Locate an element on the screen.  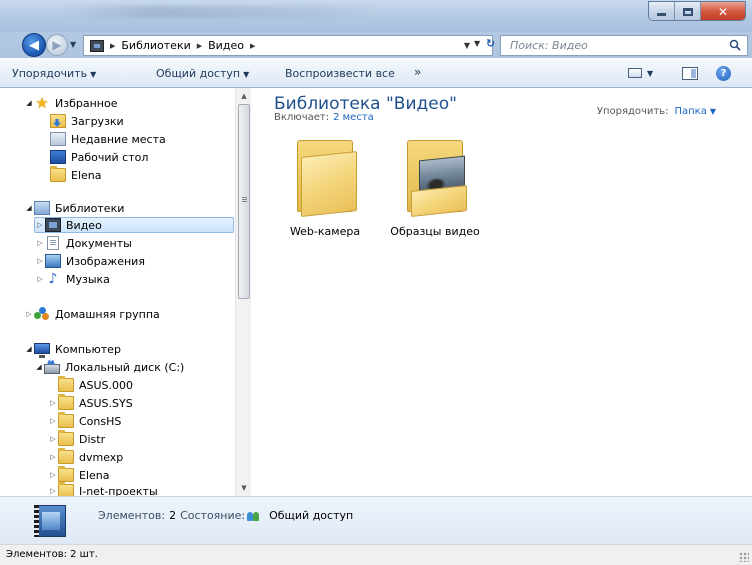
forward-button: ▶ is located at coordinates (57, 45).